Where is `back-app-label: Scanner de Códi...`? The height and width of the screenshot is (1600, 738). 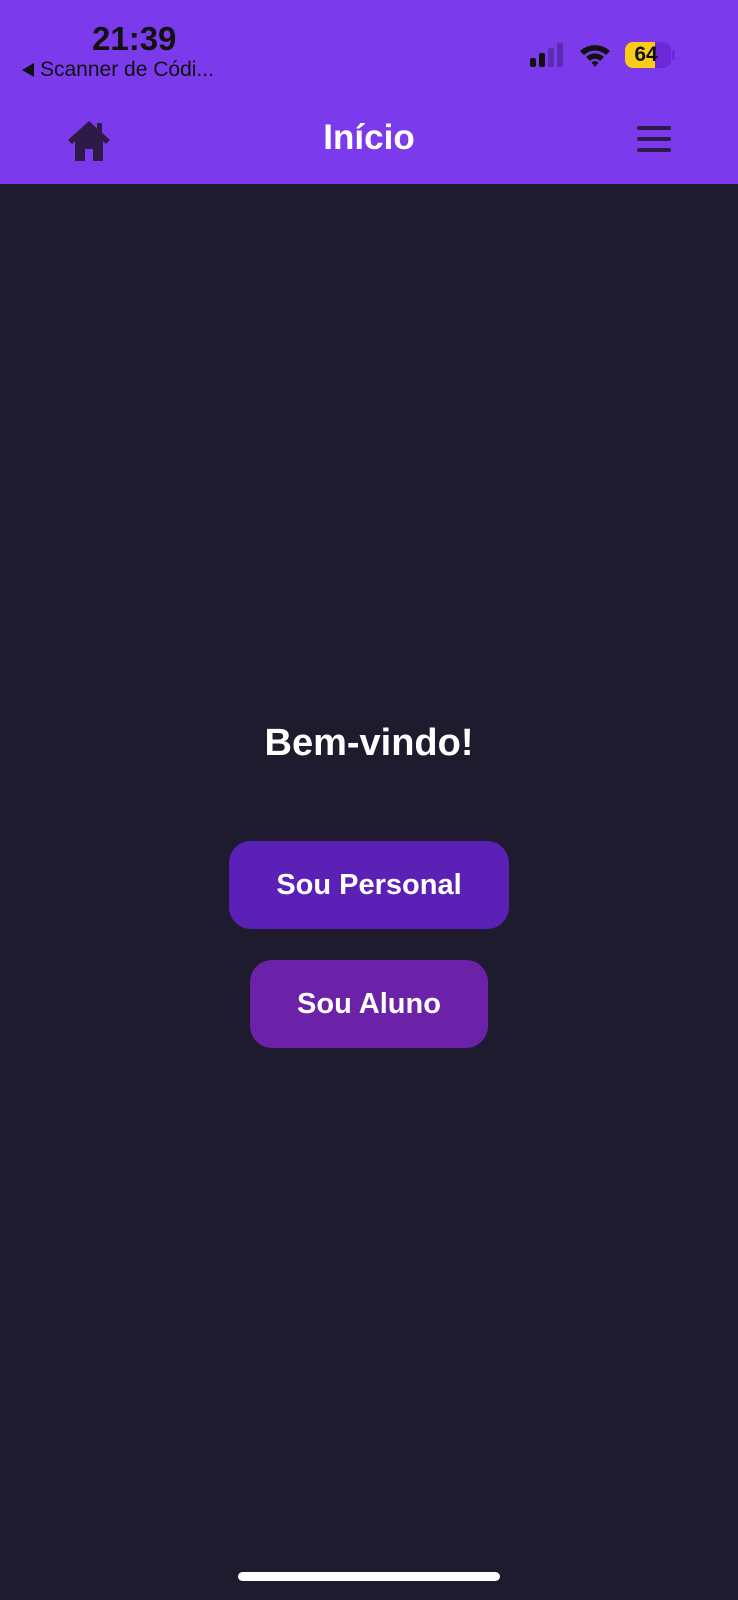
back-app-label: Scanner de Códi... is located at coordinates (127, 69).